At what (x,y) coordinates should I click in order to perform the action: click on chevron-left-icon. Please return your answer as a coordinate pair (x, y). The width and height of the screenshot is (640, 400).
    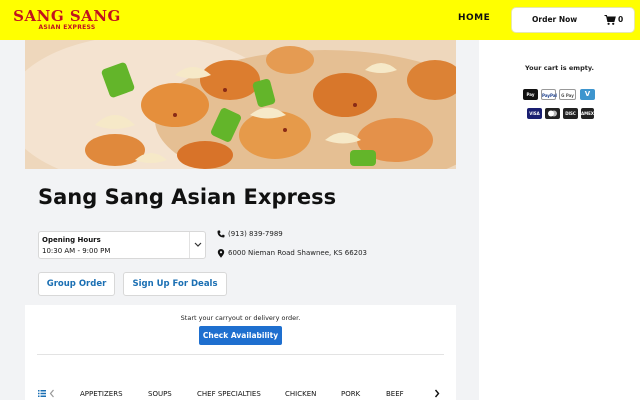
    Looking at the image, I should click on (52, 393).